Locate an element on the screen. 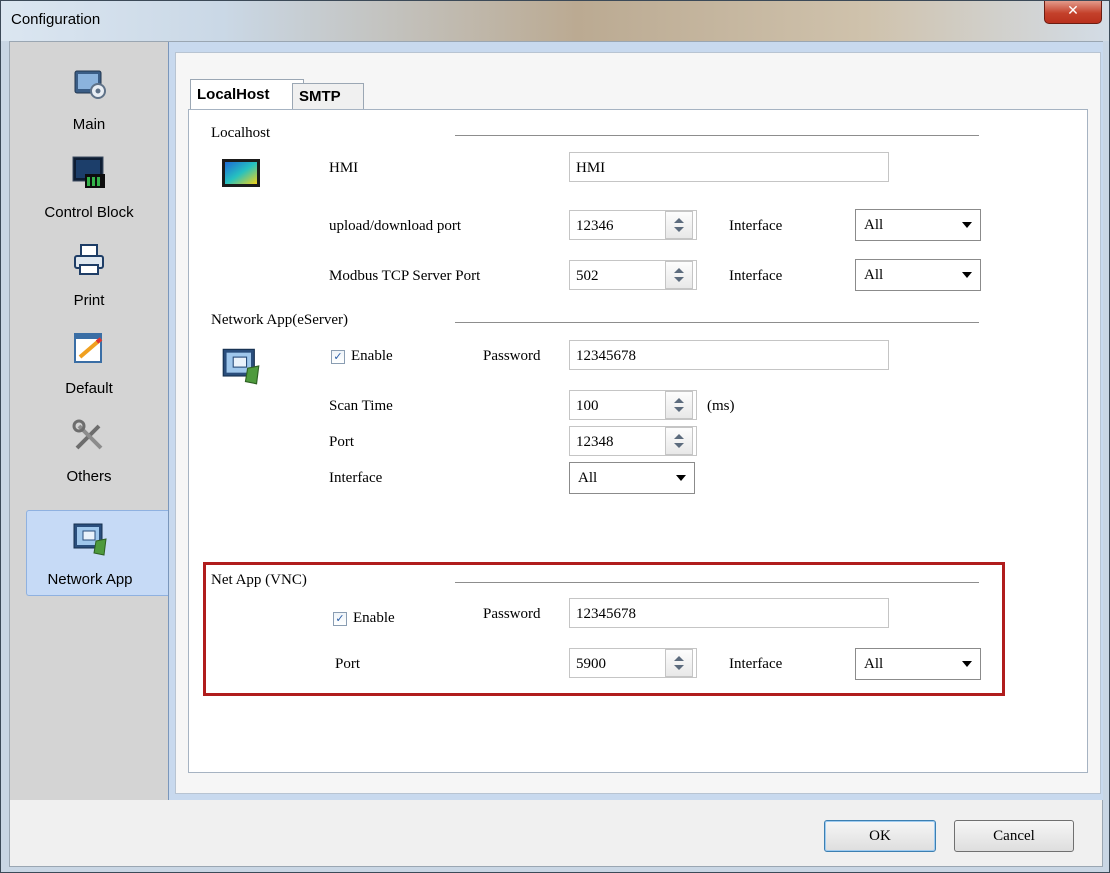 The image size is (1110, 873). sidebar-item-label: Default is located at coordinates (89, 388).